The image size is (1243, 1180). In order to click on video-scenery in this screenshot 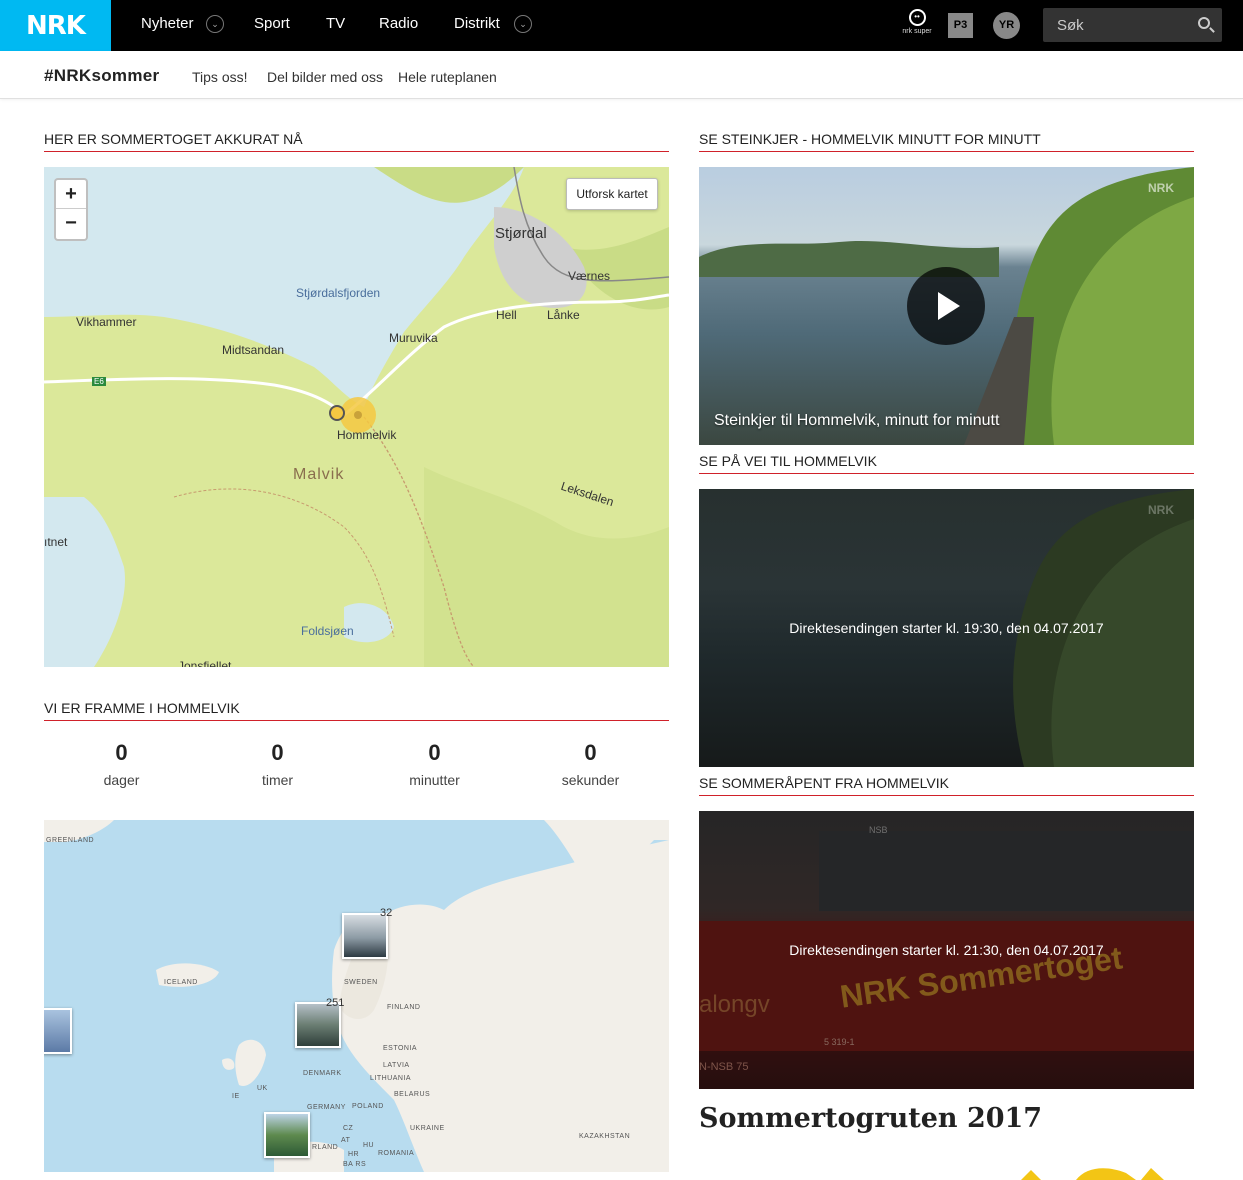, I will do `click(1079, 306)`.